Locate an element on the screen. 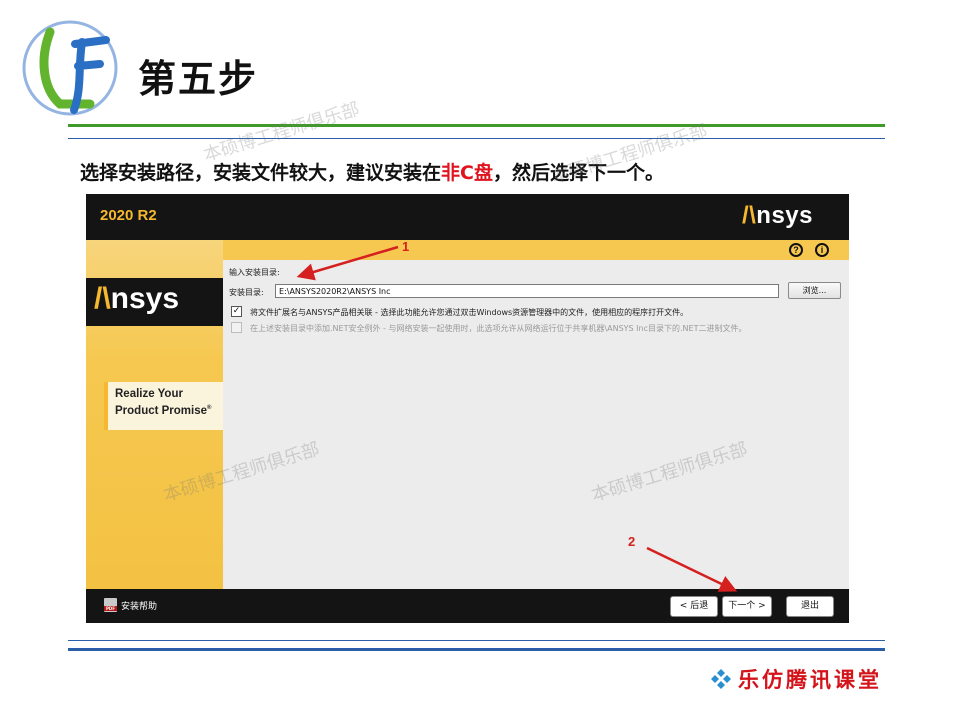  ansys-header-logo: /\nsys is located at coordinates (777, 216).